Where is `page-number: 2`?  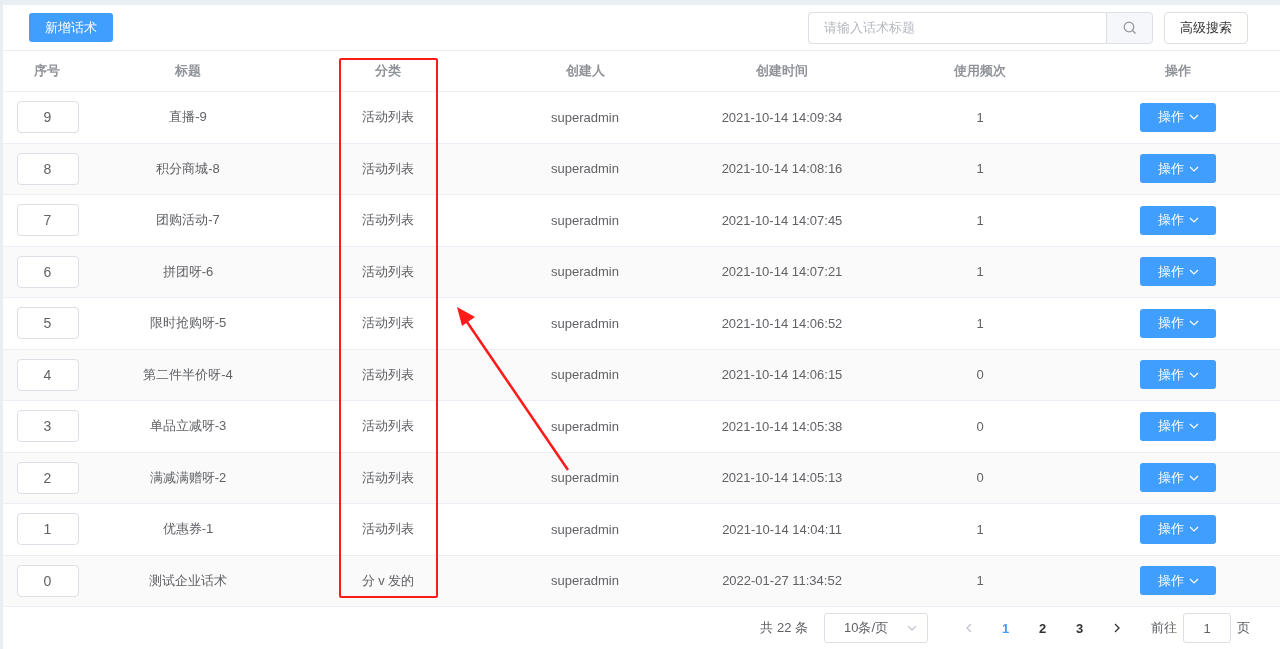 page-number: 2 is located at coordinates (1042, 628).